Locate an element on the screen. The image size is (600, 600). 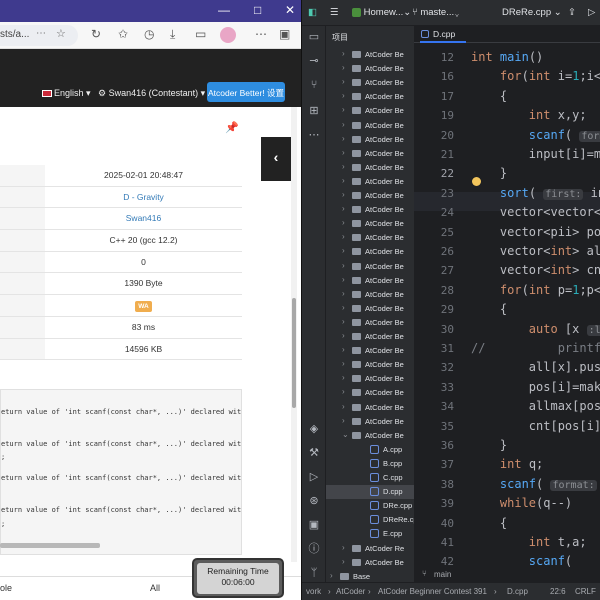
cursor-position: 22:6 is located at coordinates (558, 591).